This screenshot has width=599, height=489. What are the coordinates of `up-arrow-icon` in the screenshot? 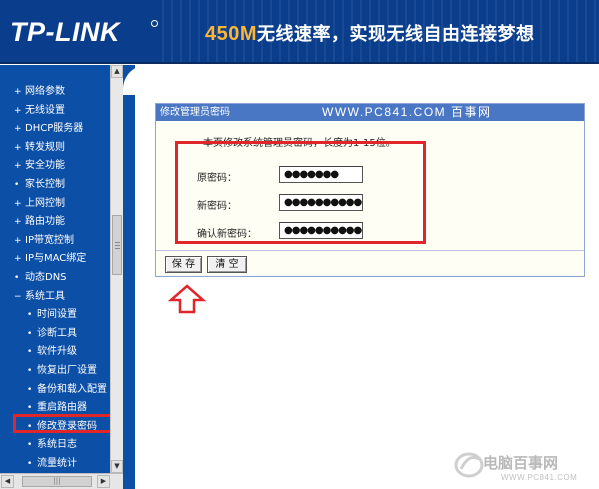 It's located at (187, 299).